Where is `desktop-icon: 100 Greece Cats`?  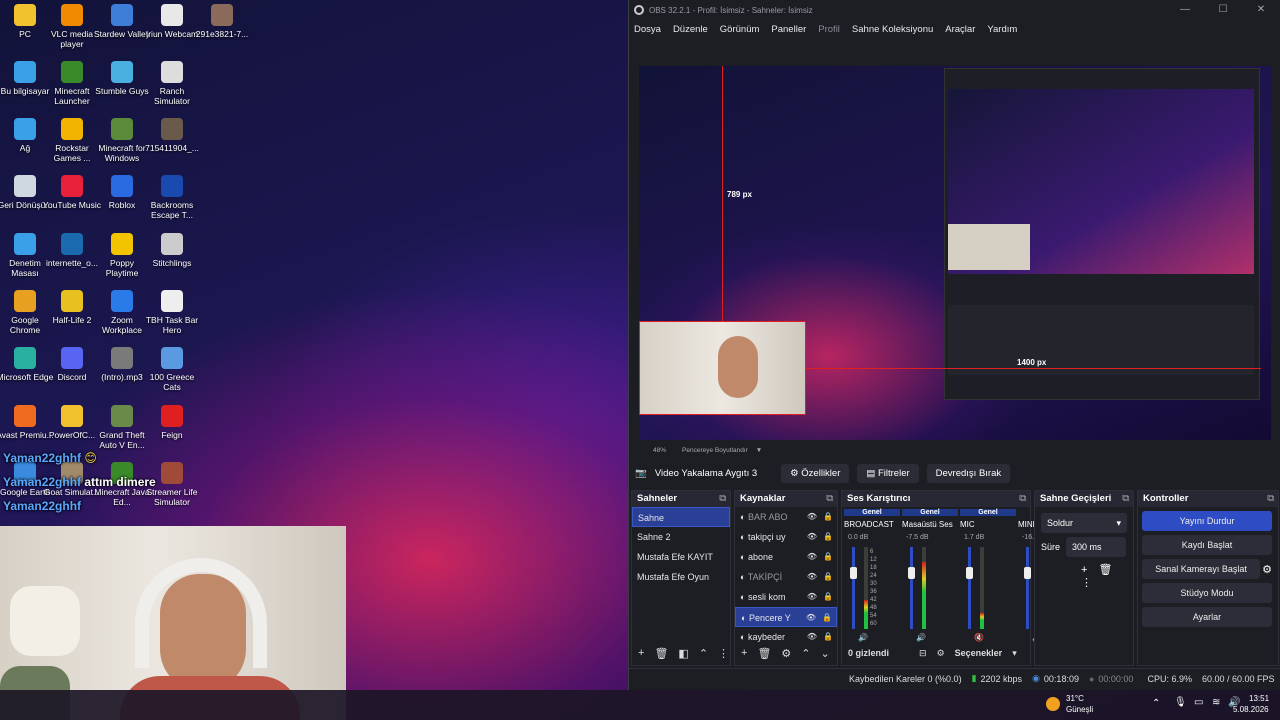 desktop-icon: 100 Greece Cats is located at coordinates (172, 369).